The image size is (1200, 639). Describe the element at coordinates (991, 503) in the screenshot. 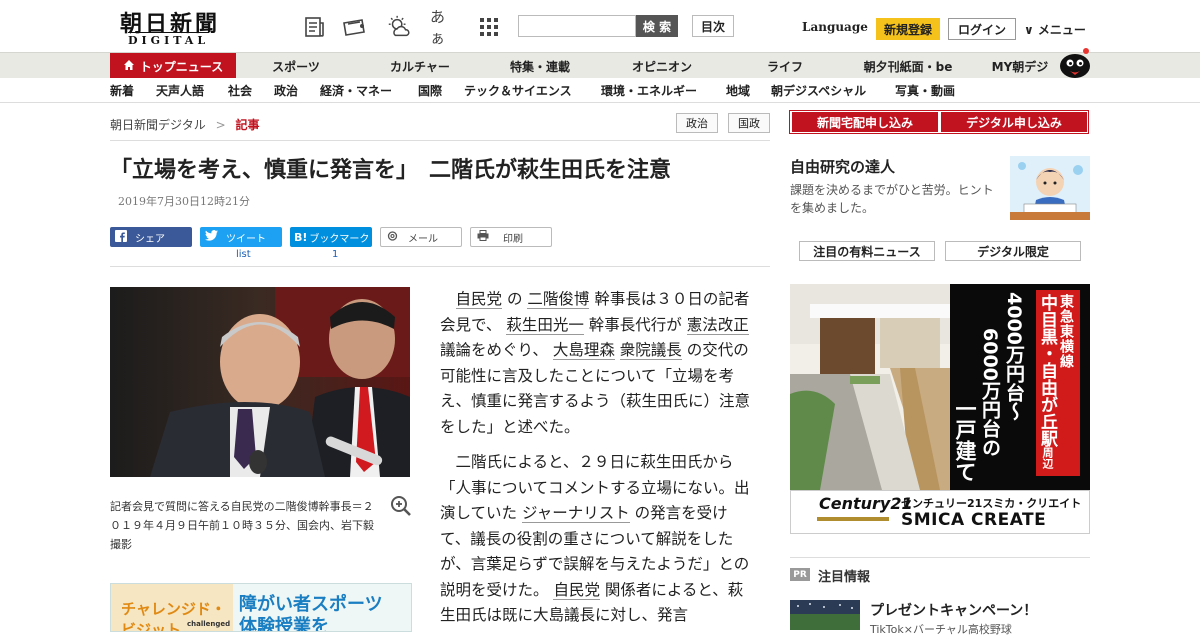

I see `ad-brand-name: センチュリー21スミカ・クリエイト` at that location.